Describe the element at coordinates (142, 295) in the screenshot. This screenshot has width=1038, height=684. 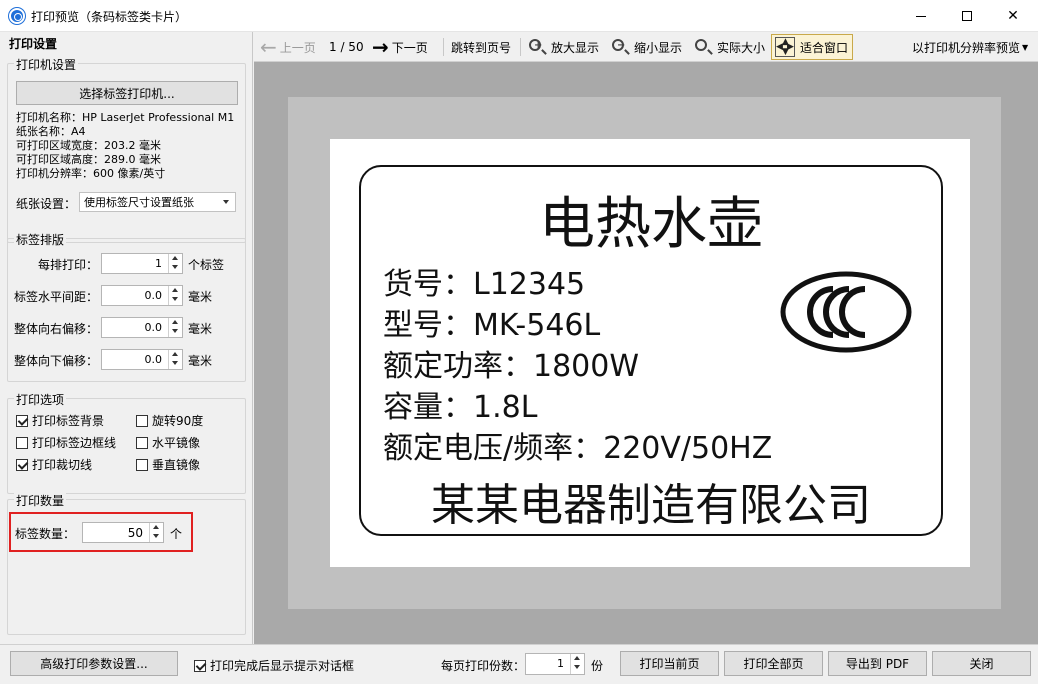
I see `h-spacing-spinner: 0.0` at that location.